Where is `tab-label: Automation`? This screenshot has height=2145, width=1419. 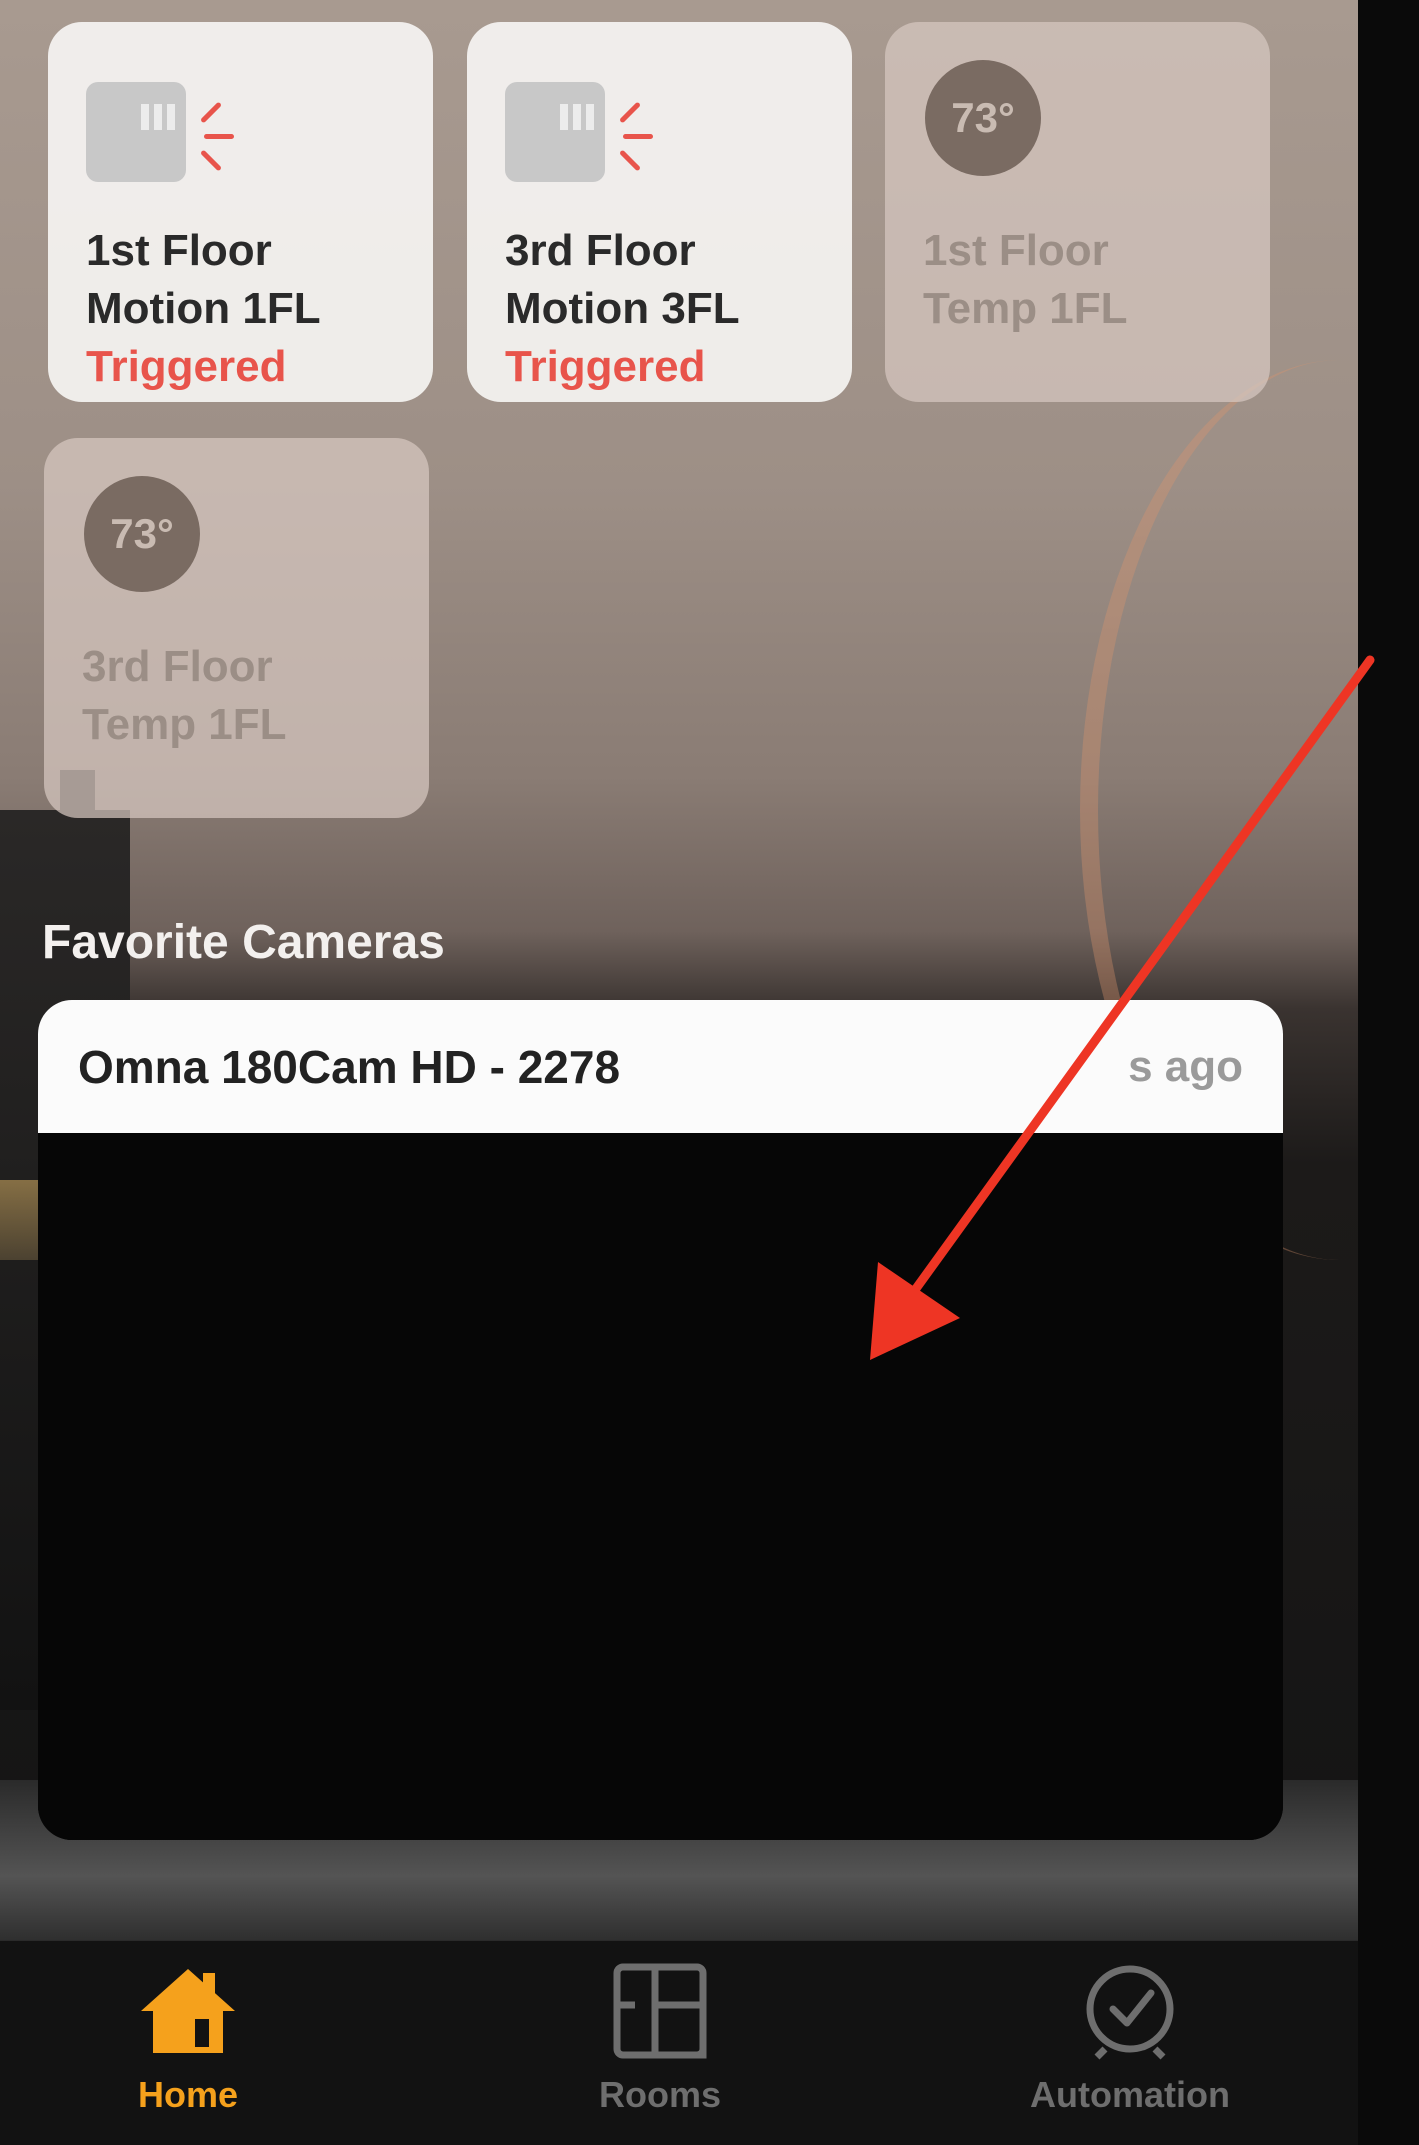
tab-label: Automation is located at coordinates (1130, 2094).